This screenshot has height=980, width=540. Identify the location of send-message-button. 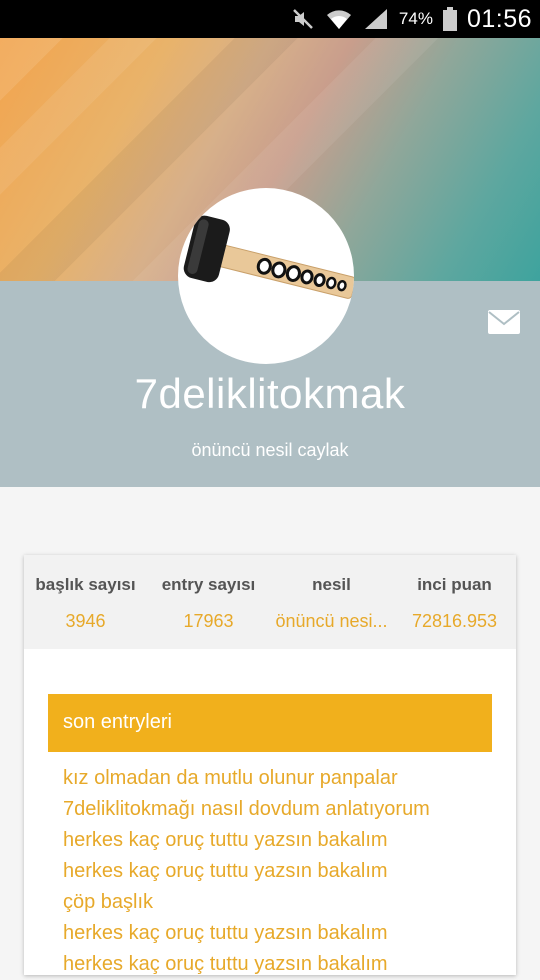
(504, 322).